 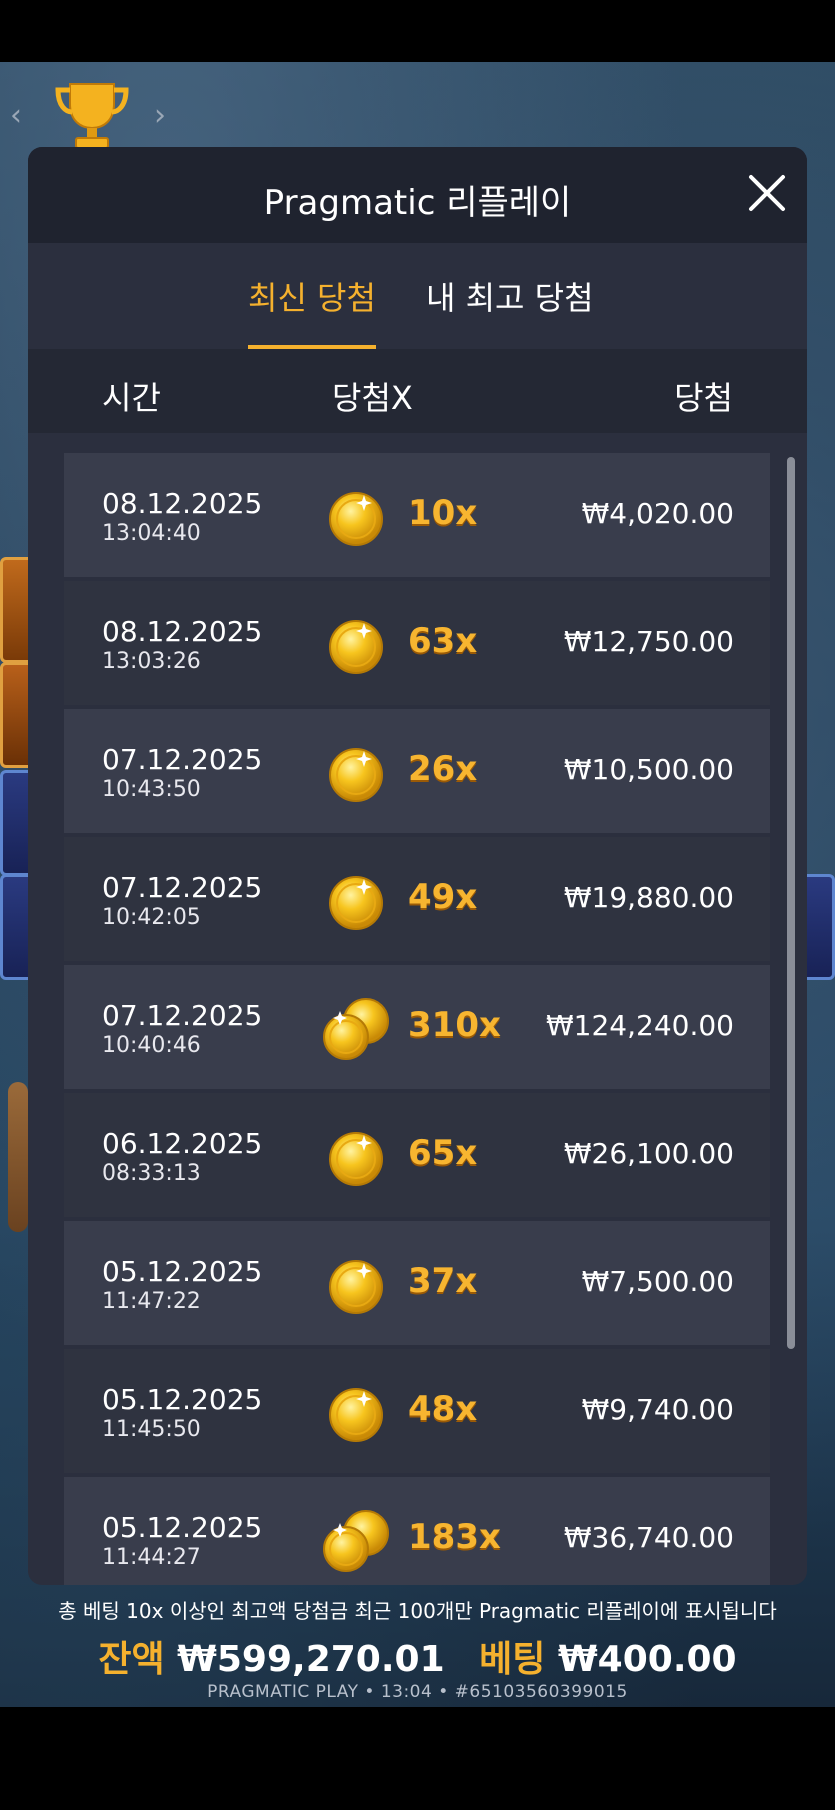 I want to click on table-row: 07.12.2025 10:40:46 310x ₩124,240.00, so click(x=417, y=1027).